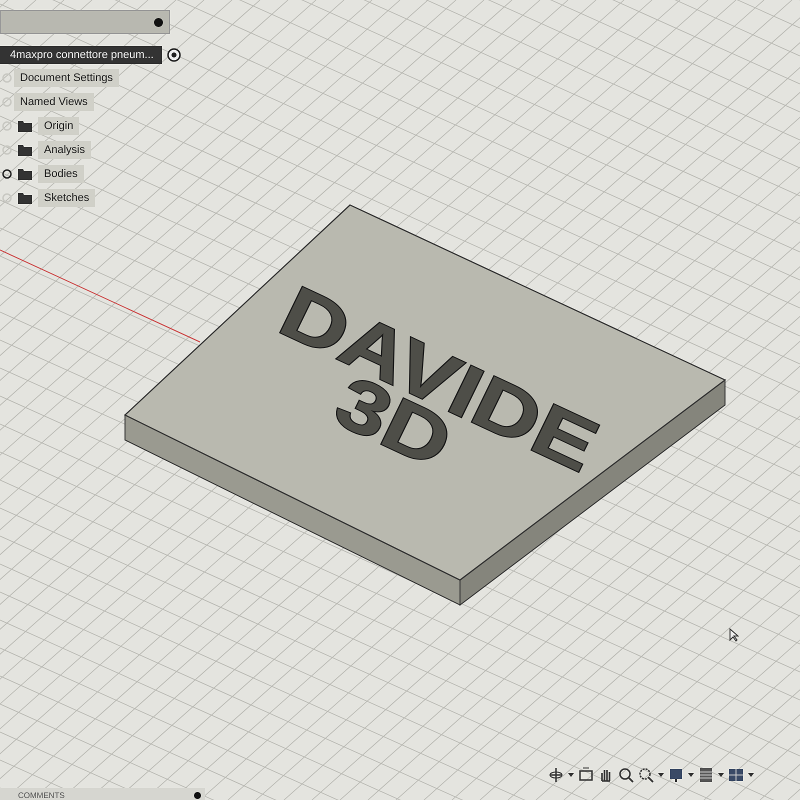 This screenshot has width=800, height=800. I want to click on browser-item: Bodies, so click(61, 174).